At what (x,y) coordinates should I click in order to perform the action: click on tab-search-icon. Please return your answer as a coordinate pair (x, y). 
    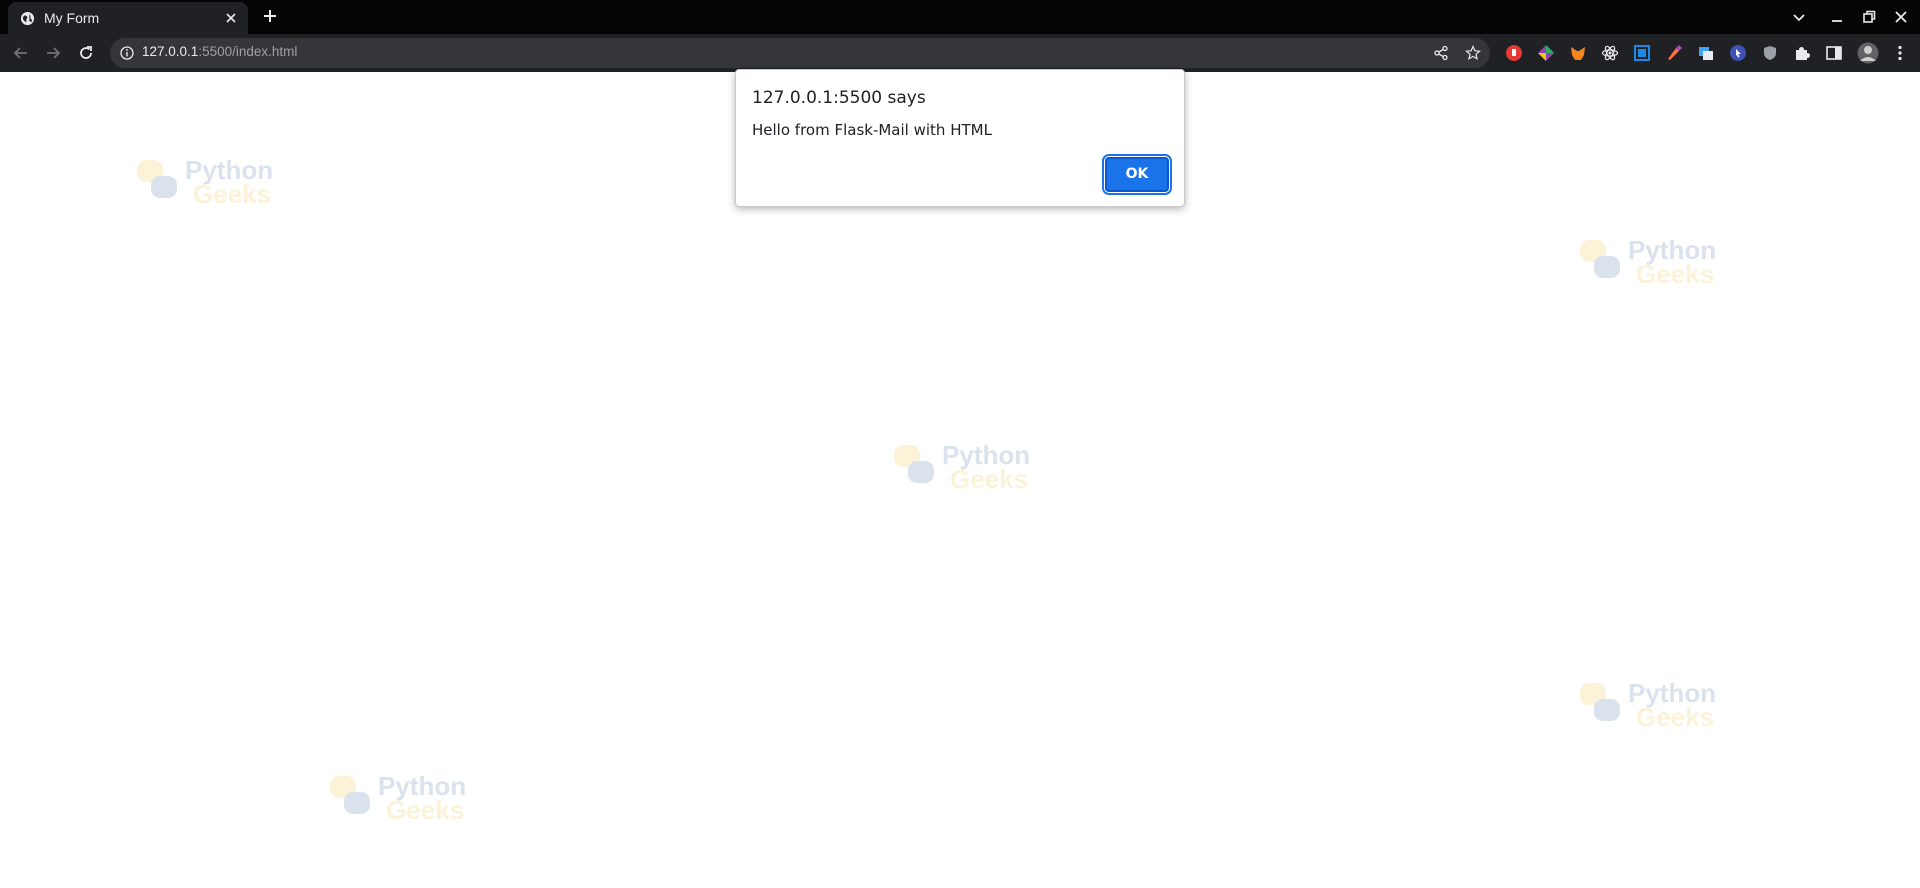
    Looking at the image, I should click on (1799, 17).